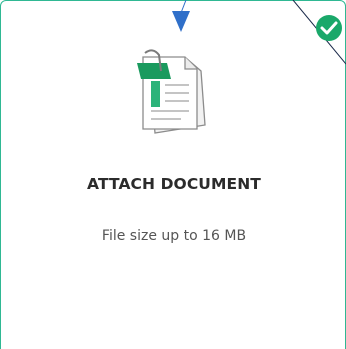  Describe the element at coordinates (329, 28) in the screenshot. I see `check-circle-icon` at that location.